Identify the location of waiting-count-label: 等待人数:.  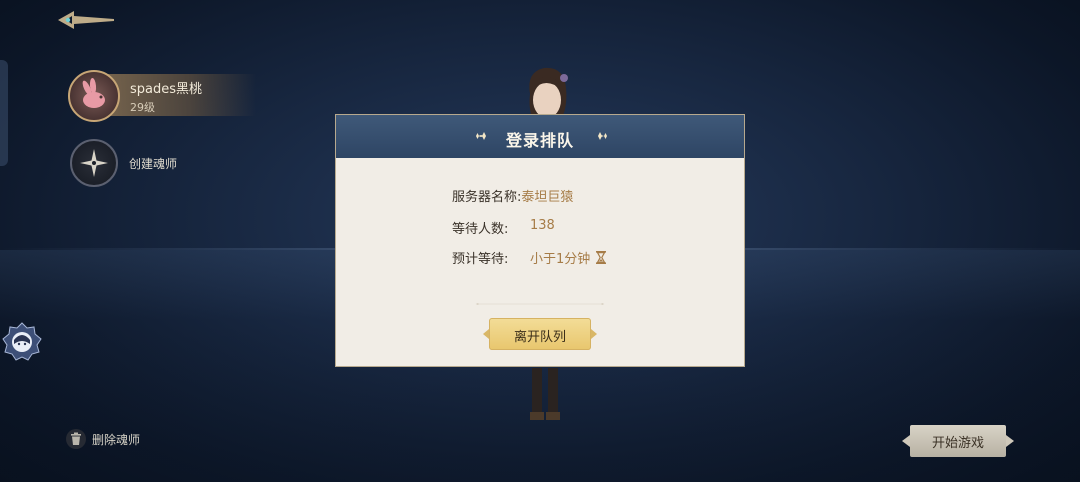
(480, 229).